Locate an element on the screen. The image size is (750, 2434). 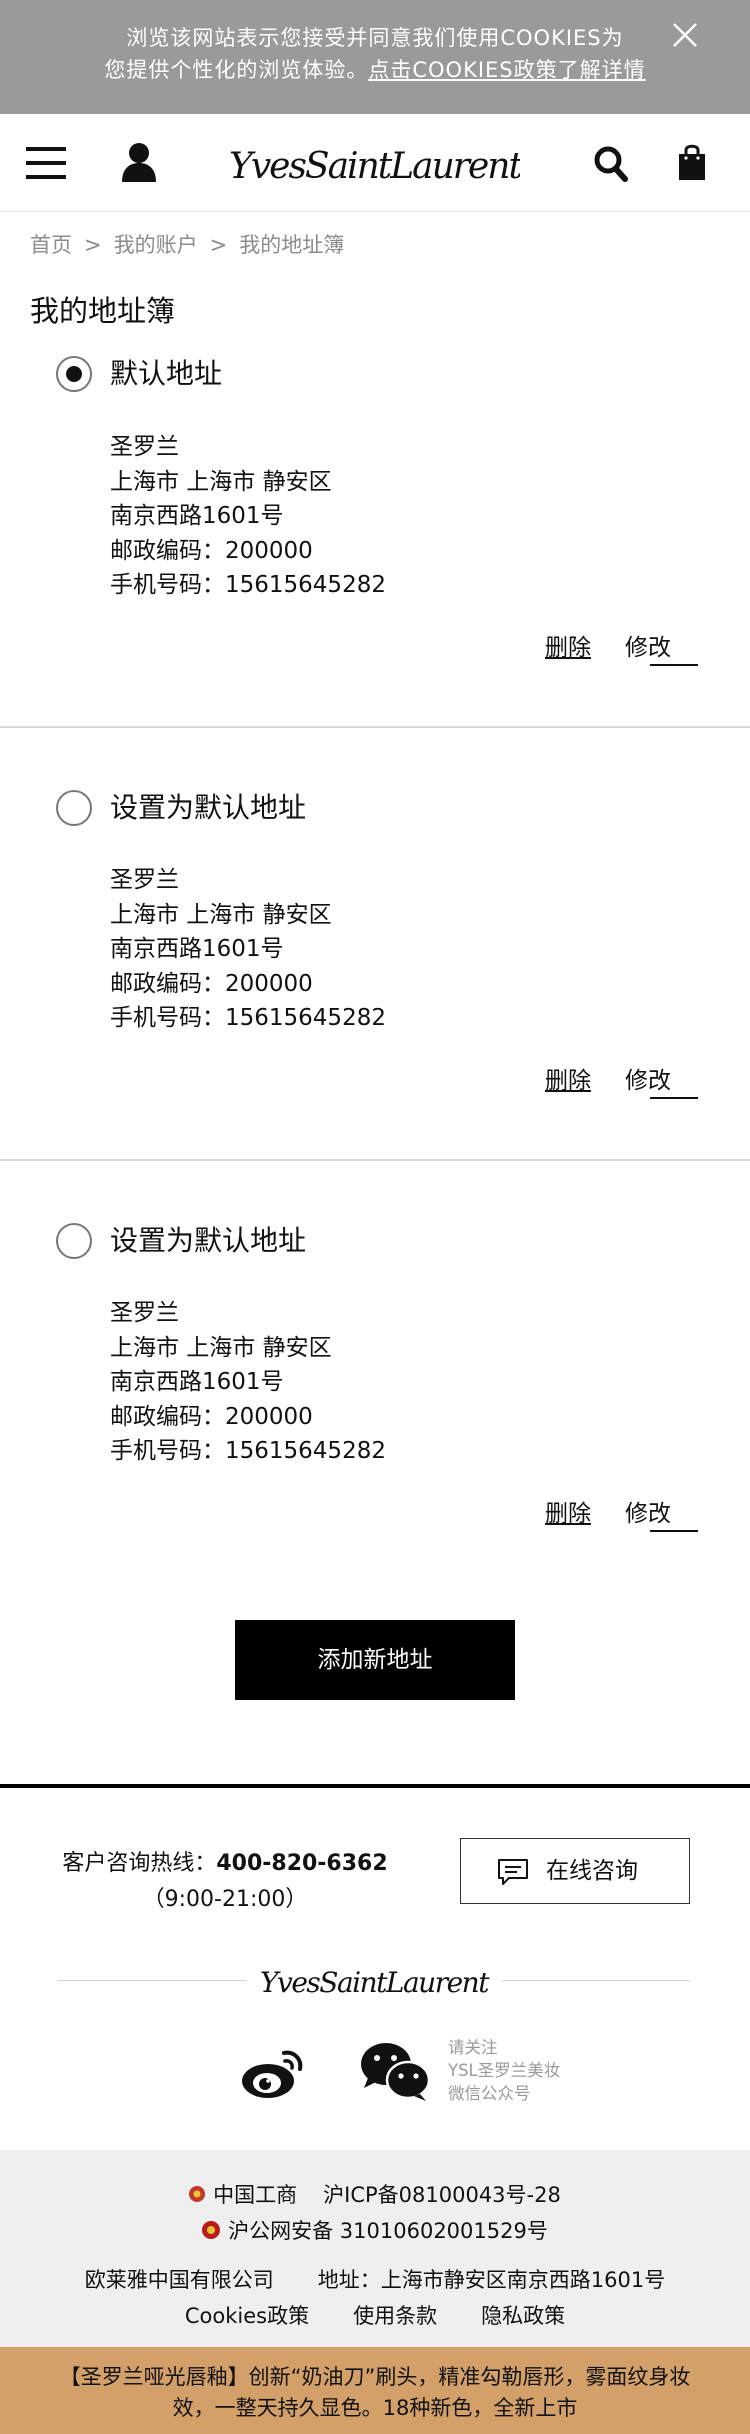
footer-ysl-logo: YvesSaintLaurent is located at coordinates (375, 1981).